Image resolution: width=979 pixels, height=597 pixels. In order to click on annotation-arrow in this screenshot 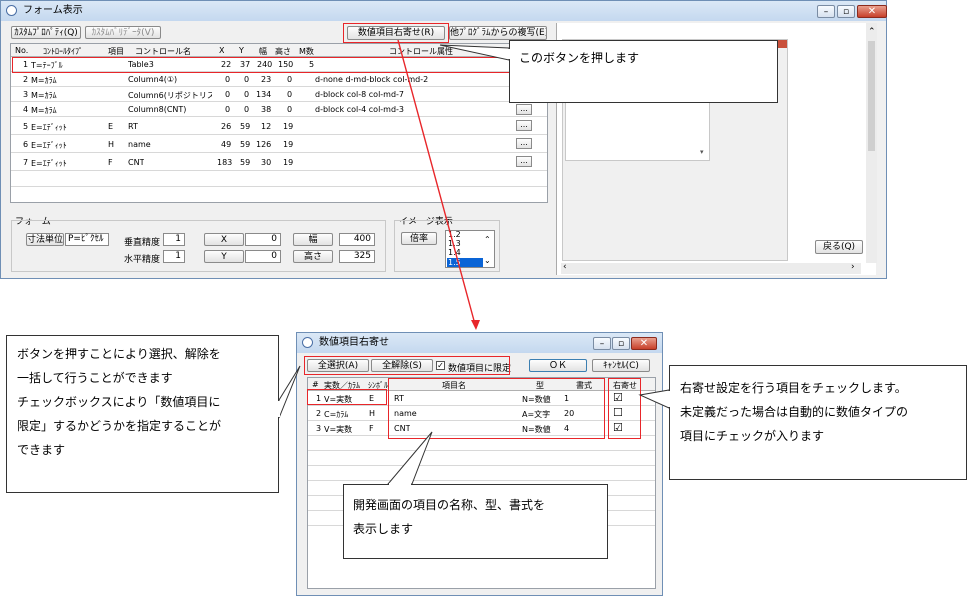, I will do `click(437, 184)`.